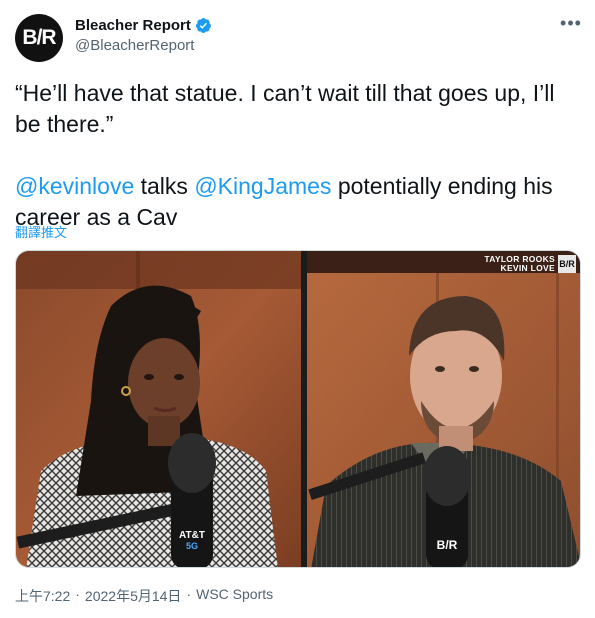 The width and height of the screenshot is (595, 618). I want to click on tweet-meta: 上午7:22 · 2022年5月14日 · WSC Sports, so click(144, 596).